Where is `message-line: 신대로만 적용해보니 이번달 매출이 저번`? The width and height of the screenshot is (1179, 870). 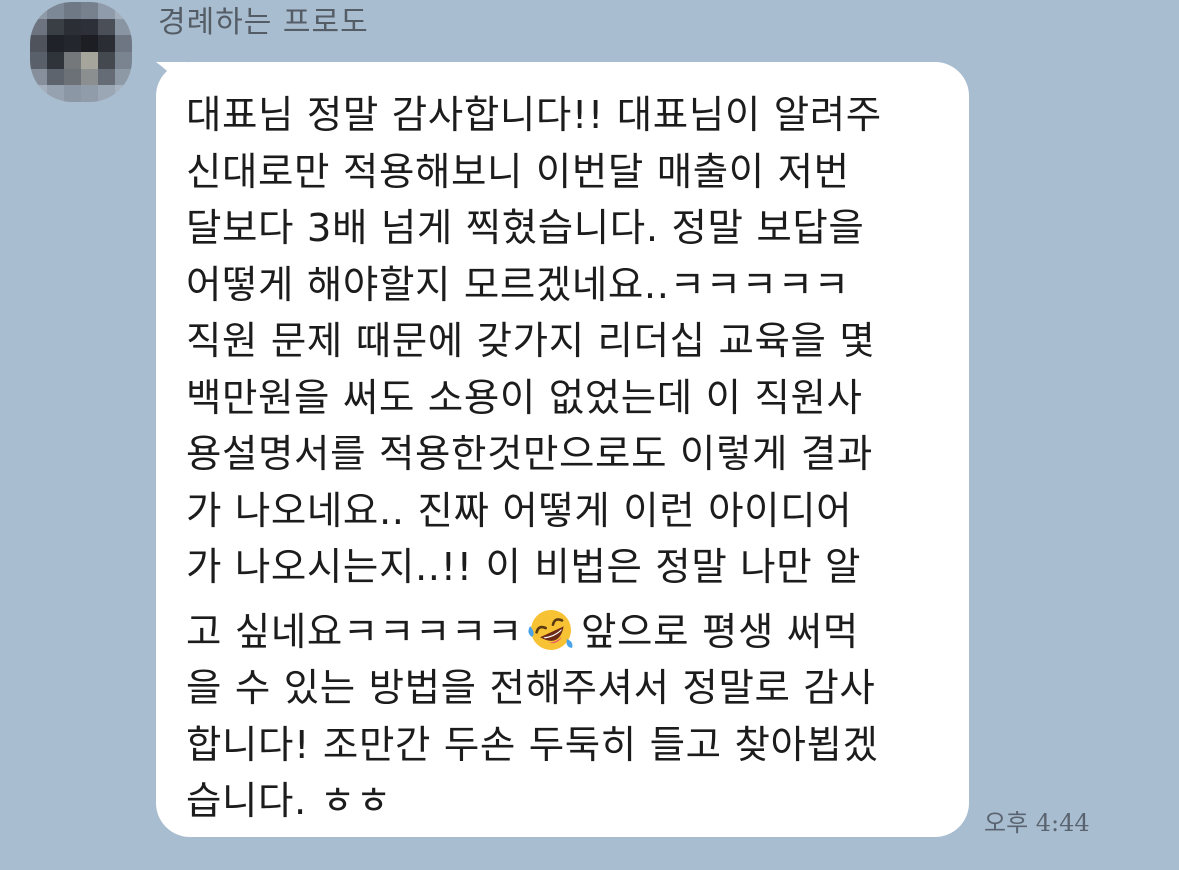
message-line: 신대로만 적용해보니 이번달 매출이 저번 is located at coordinates (518, 172).